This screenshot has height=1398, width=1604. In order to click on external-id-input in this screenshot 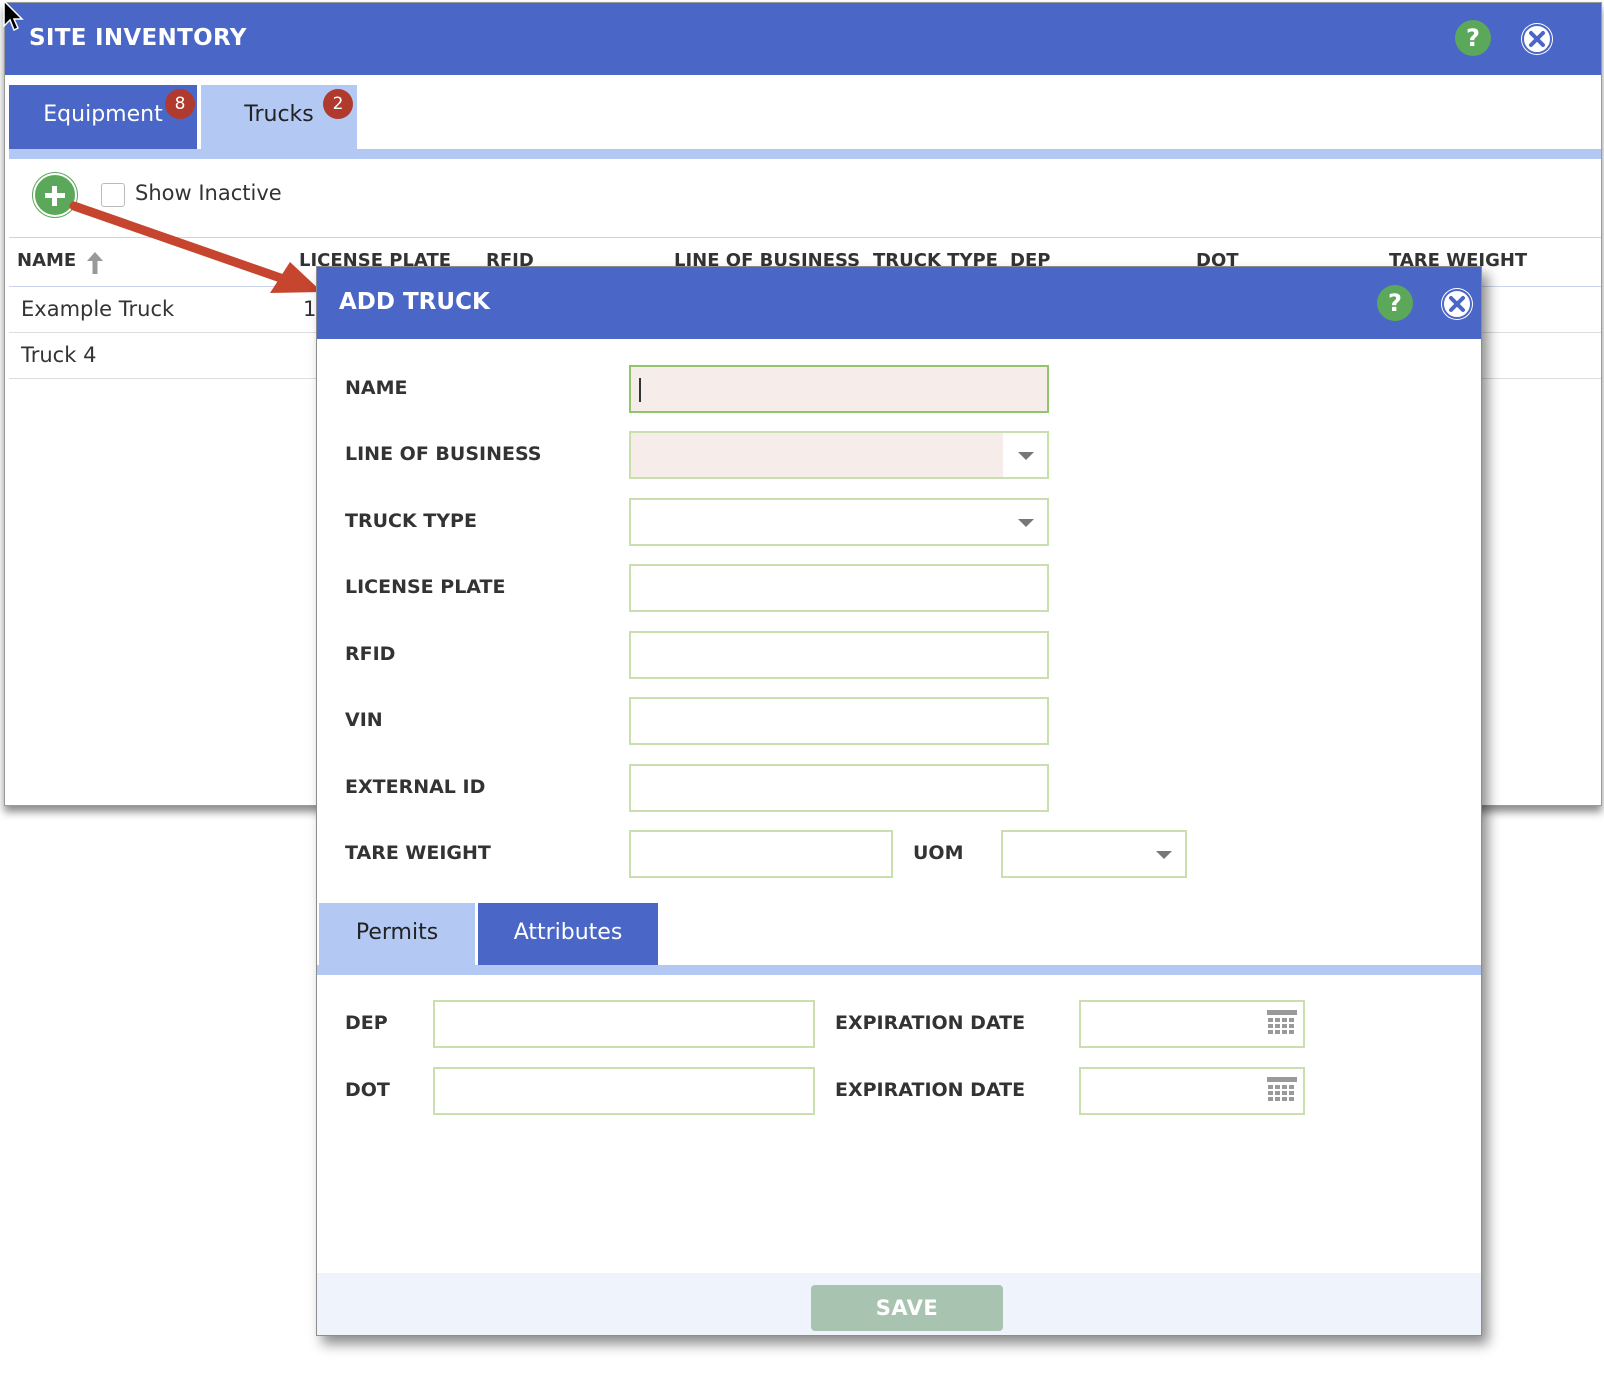, I will do `click(839, 788)`.